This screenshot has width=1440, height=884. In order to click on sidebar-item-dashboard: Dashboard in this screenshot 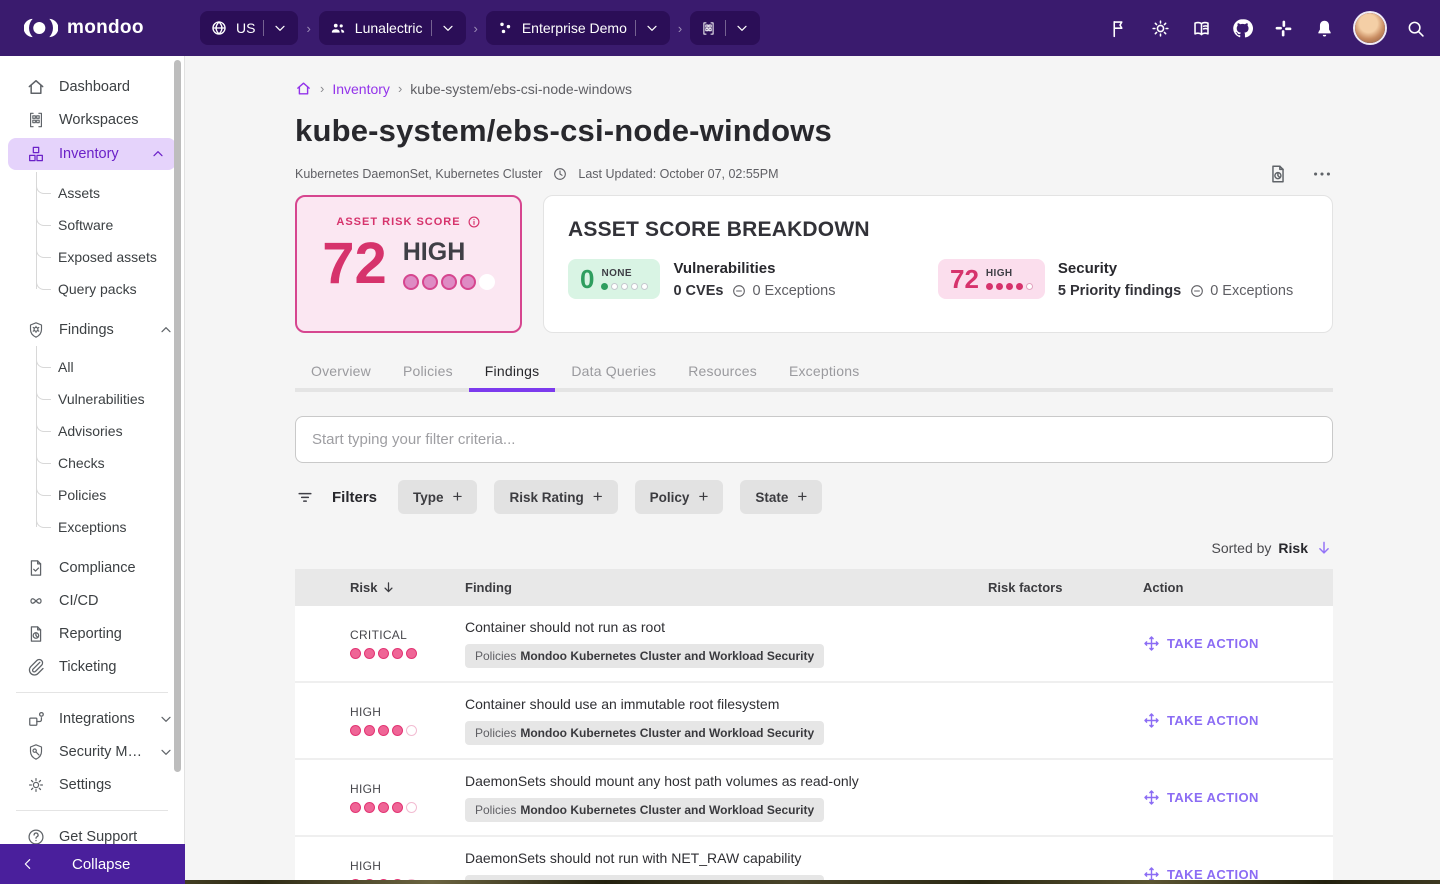, I will do `click(92, 86)`.